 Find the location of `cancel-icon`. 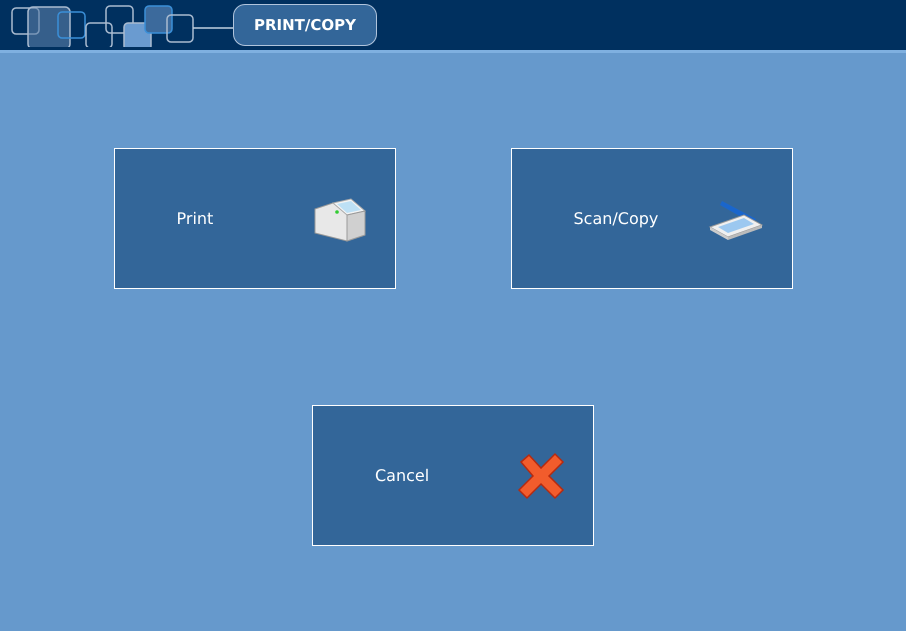

cancel-icon is located at coordinates (541, 476).